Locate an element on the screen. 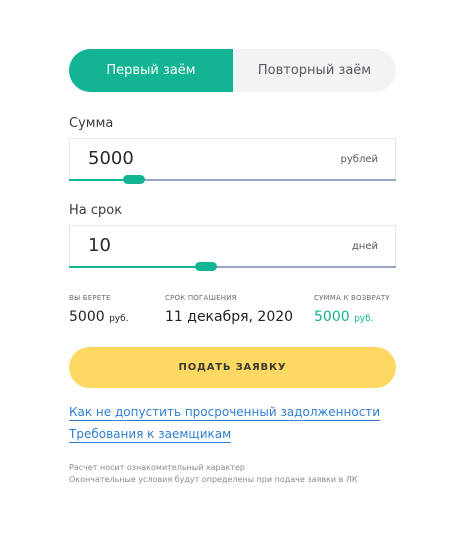  term-value: 10 is located at coordinates (99, 245).